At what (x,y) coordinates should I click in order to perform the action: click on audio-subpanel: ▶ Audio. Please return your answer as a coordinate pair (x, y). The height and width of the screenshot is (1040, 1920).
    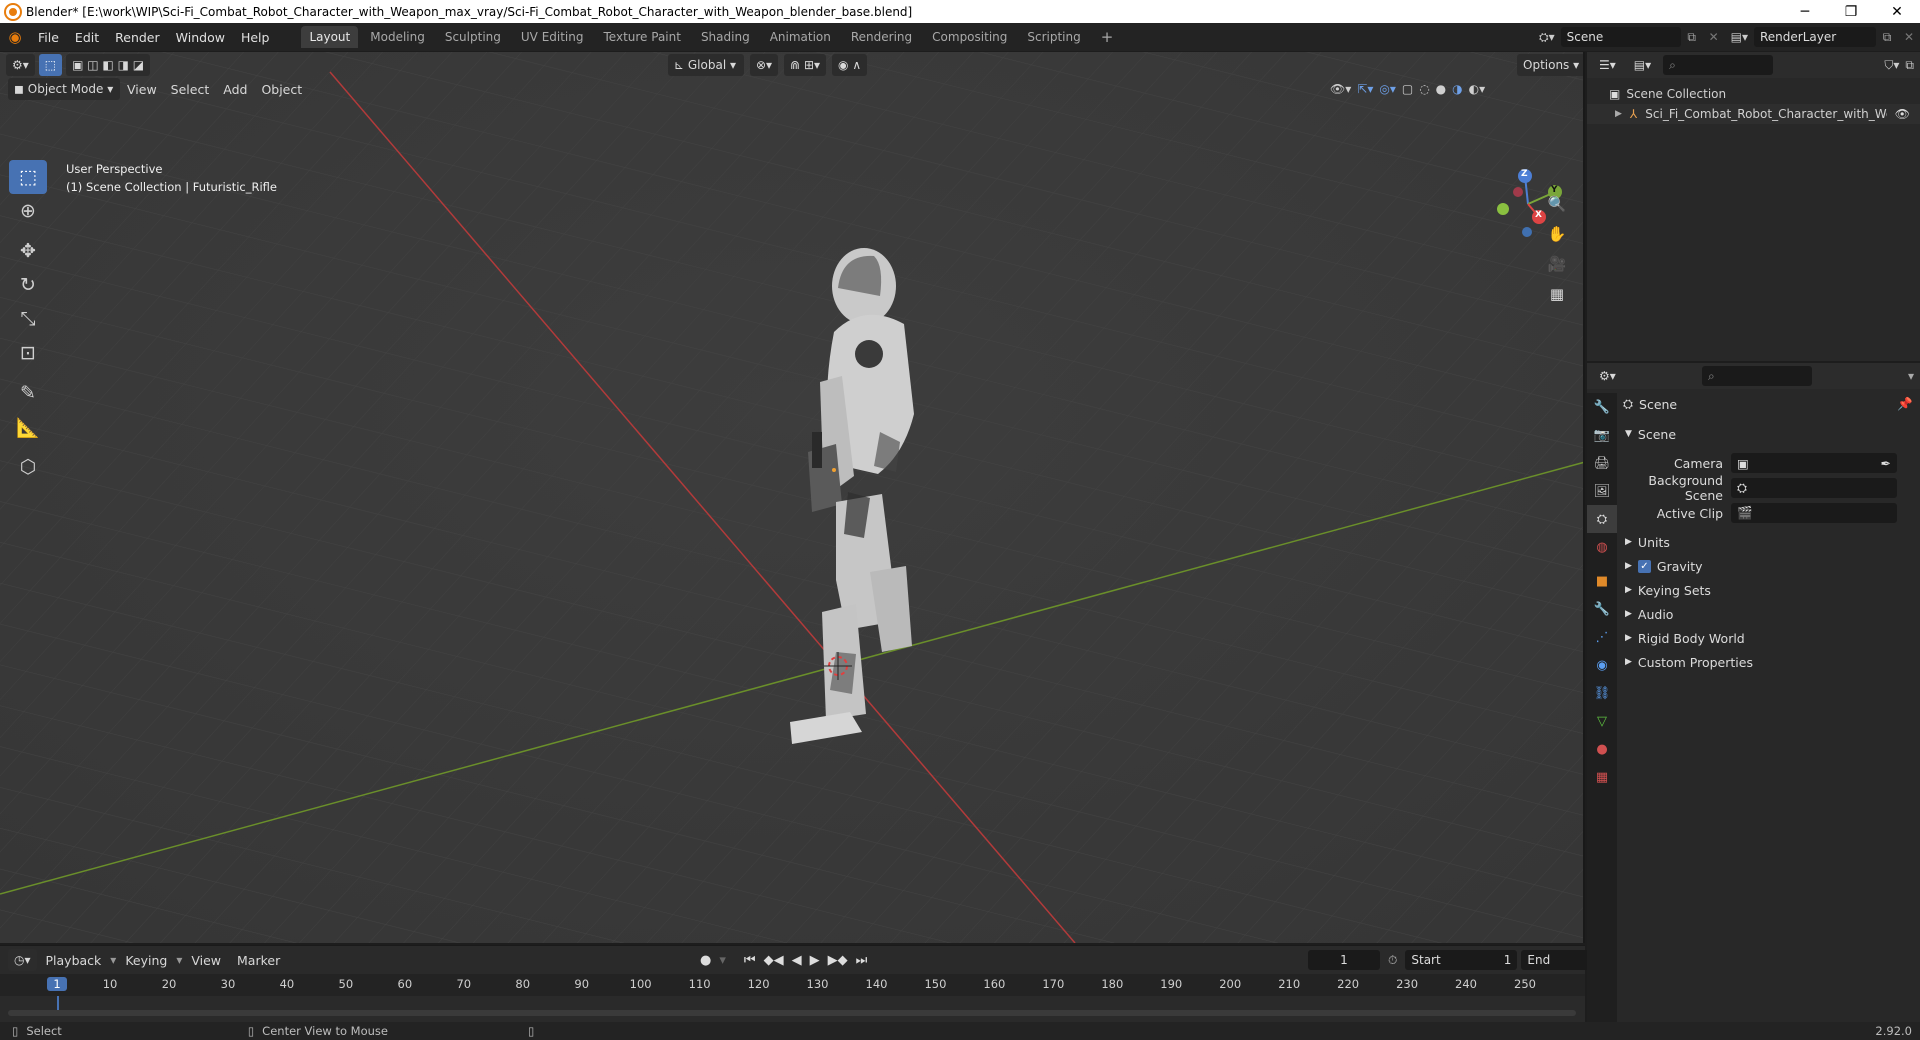
    Looking at the image, I should click on (1649, 614).